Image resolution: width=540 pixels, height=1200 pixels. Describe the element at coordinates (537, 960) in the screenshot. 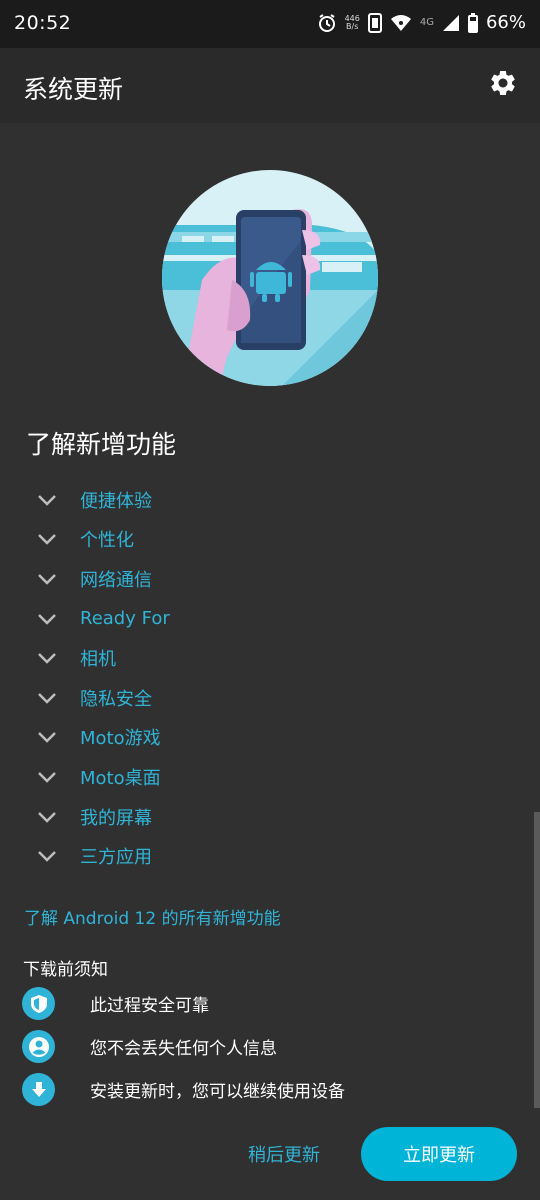

I see `scrollbar` at that location.